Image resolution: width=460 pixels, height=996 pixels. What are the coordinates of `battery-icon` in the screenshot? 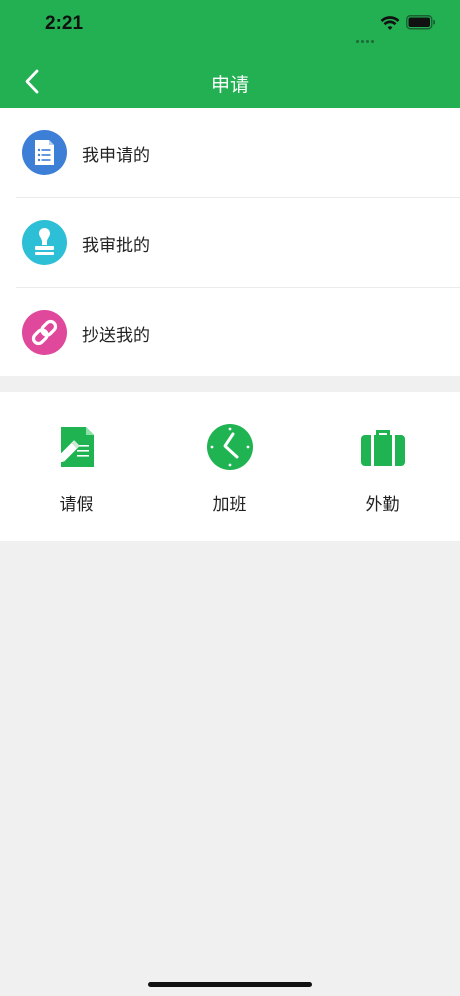 It's located at (420, 22).